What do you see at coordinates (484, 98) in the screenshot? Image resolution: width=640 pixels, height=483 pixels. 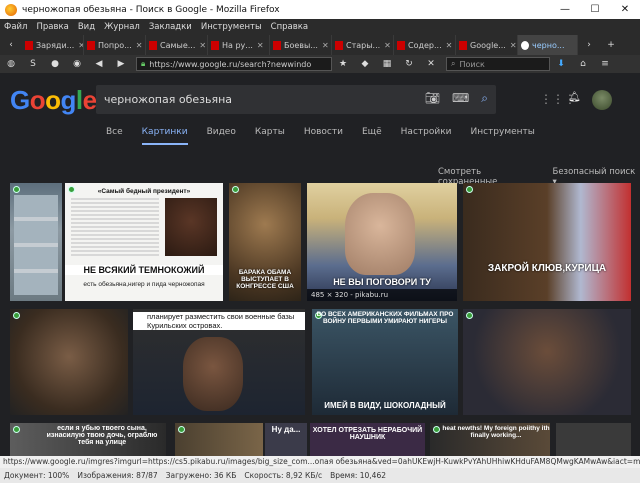 I see `search-icon: ⌕` at bounding box center [484, 98].